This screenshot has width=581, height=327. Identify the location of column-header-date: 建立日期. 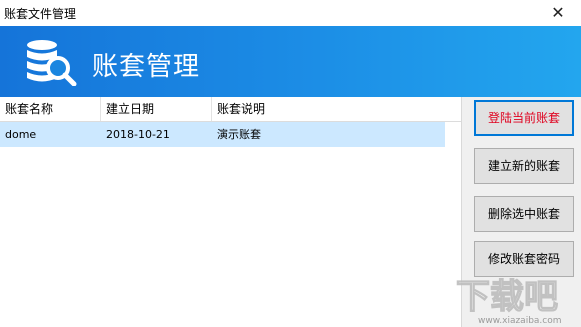
(156, 109).